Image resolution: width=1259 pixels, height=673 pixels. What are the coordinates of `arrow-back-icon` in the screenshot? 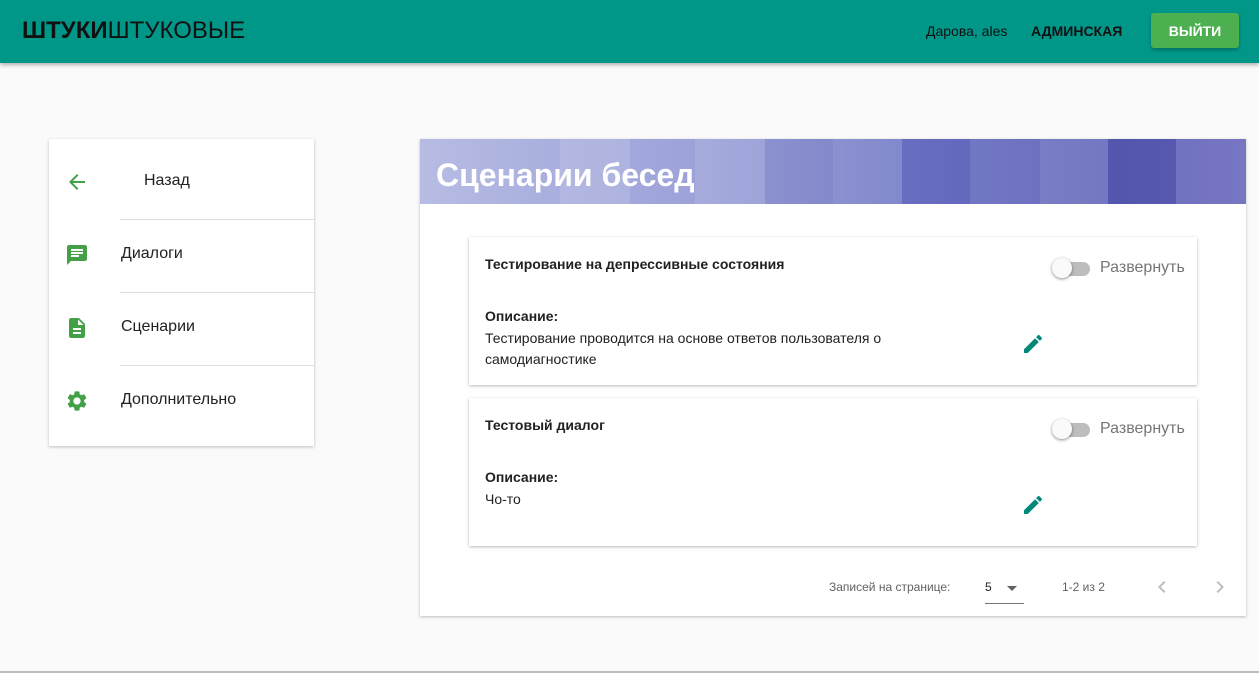 It's located at (77, 182).